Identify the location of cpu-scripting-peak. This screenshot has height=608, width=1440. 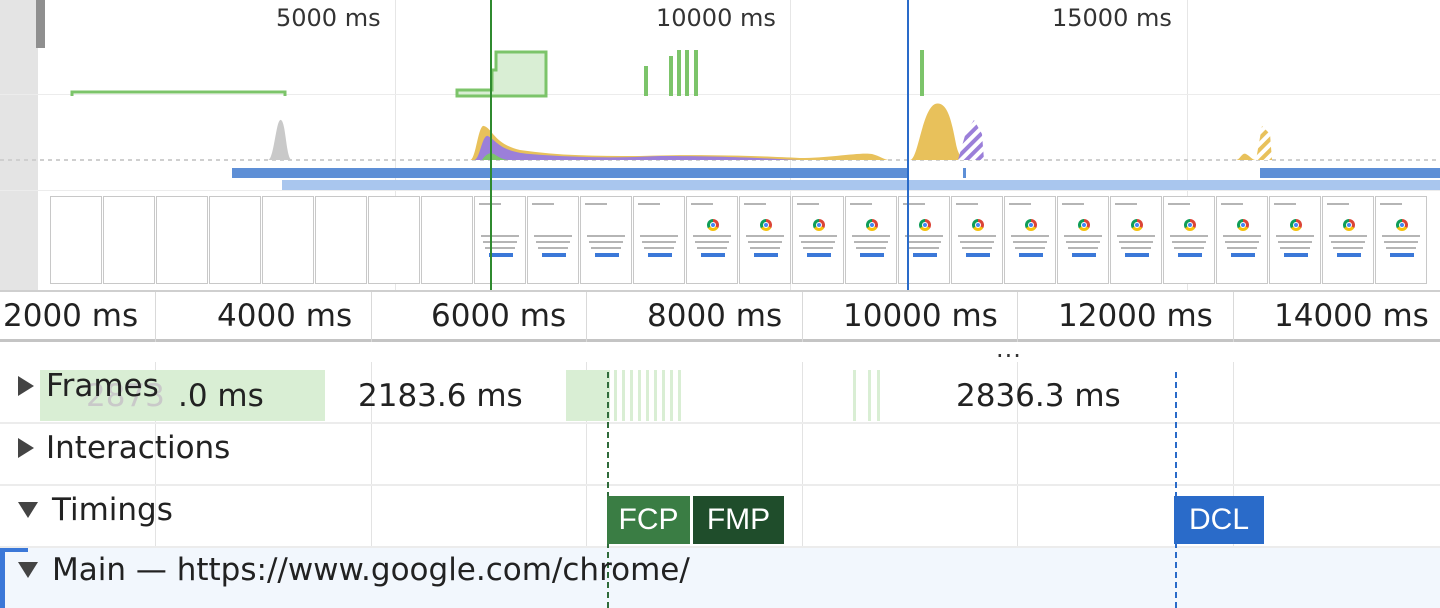
(938, 131).